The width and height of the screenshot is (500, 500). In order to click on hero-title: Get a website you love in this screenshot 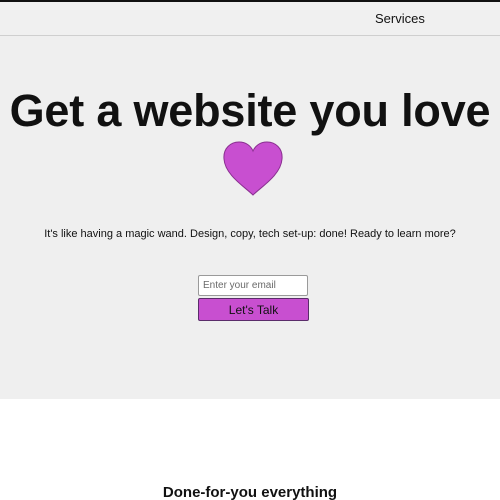, I will do `click(250, 110)`.